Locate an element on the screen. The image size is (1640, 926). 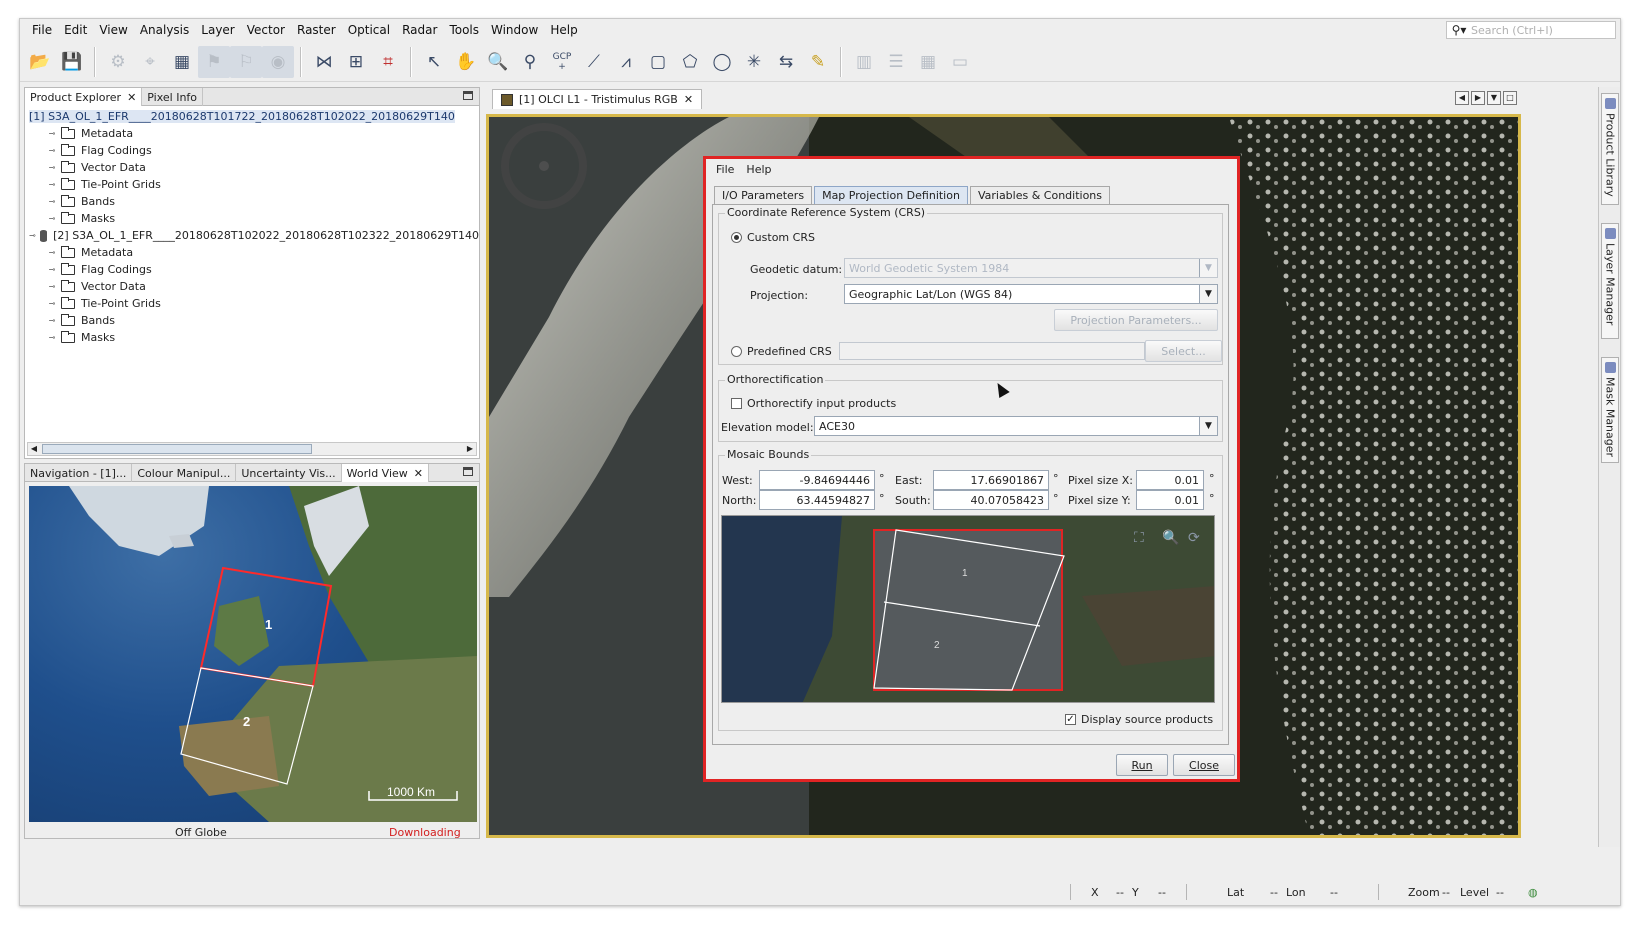
grid-icon: ▦ is located at coordinates (182, 62).